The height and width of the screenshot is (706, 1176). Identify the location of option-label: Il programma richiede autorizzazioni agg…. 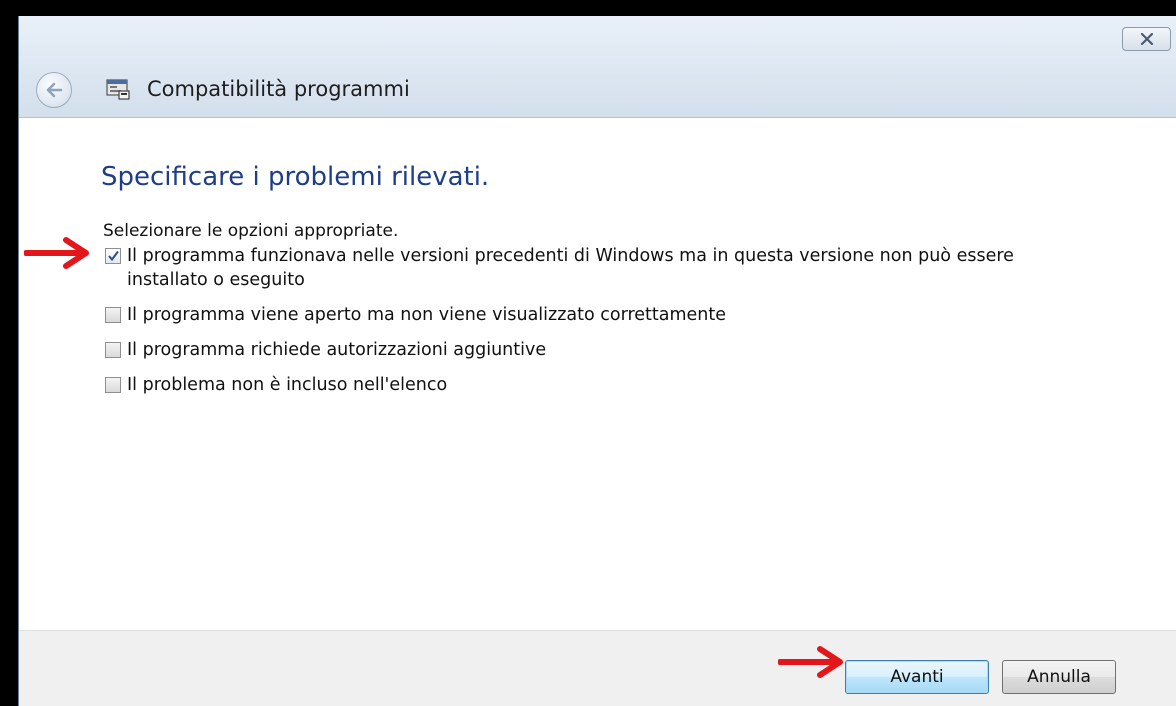
(337, 350).